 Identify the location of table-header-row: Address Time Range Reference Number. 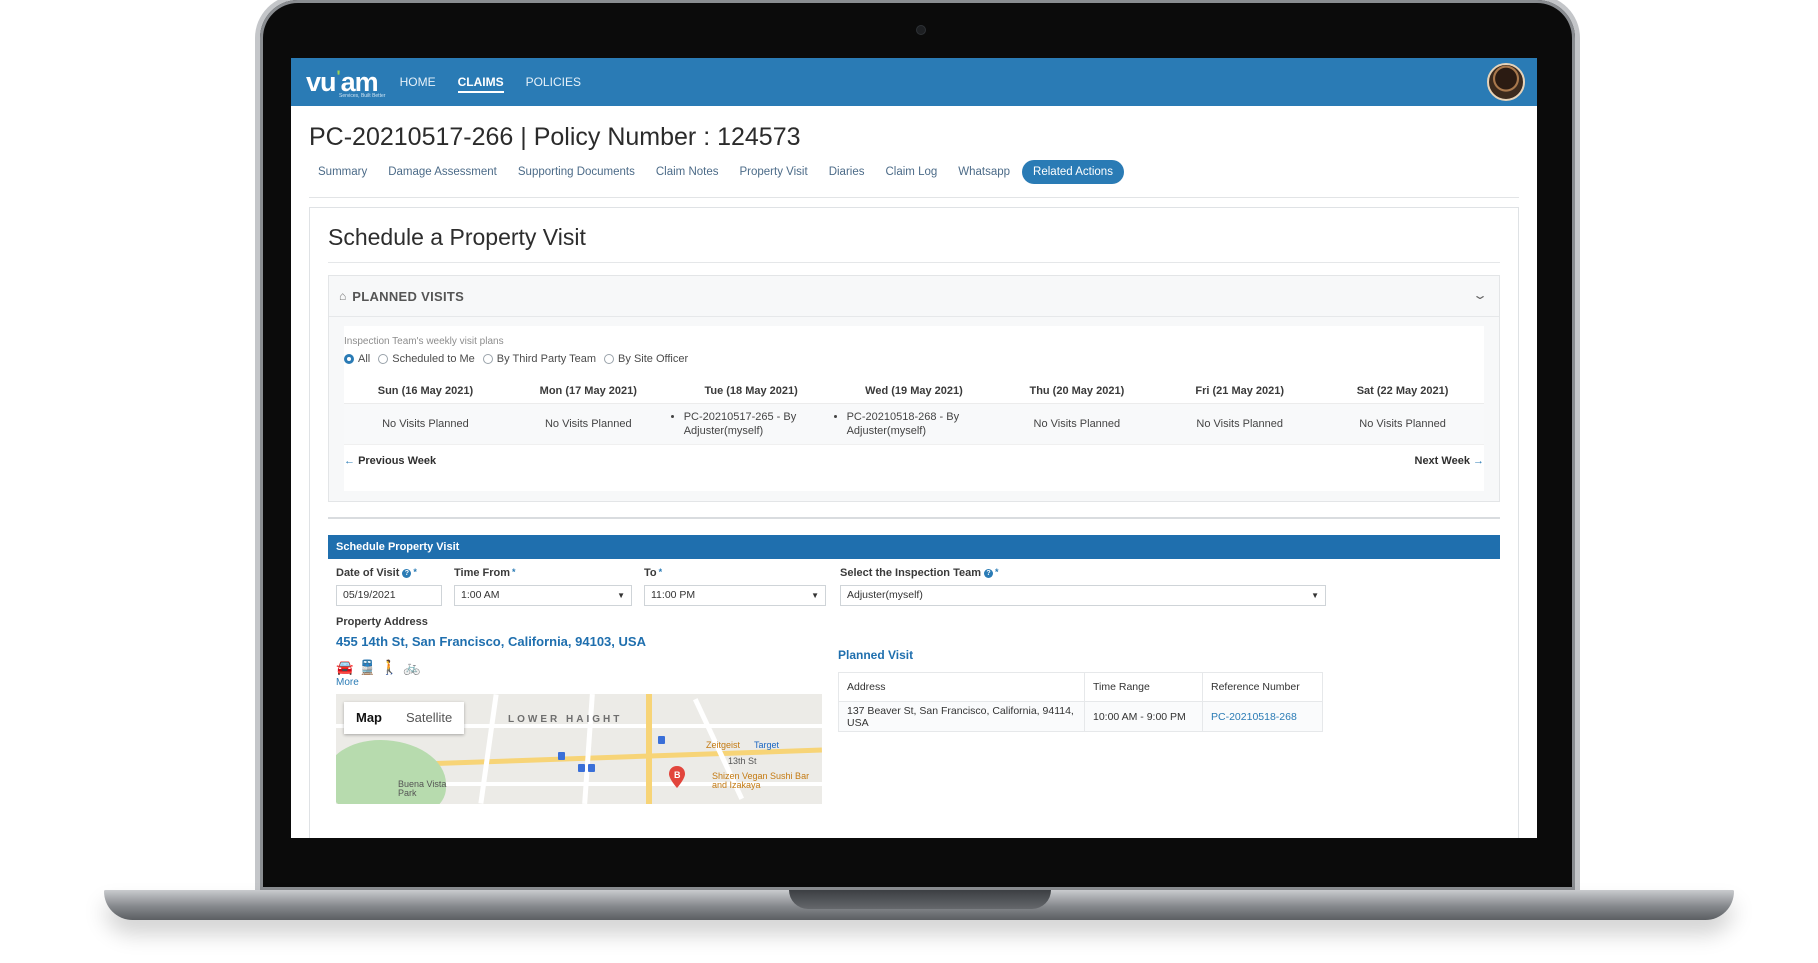
(1080, 687).